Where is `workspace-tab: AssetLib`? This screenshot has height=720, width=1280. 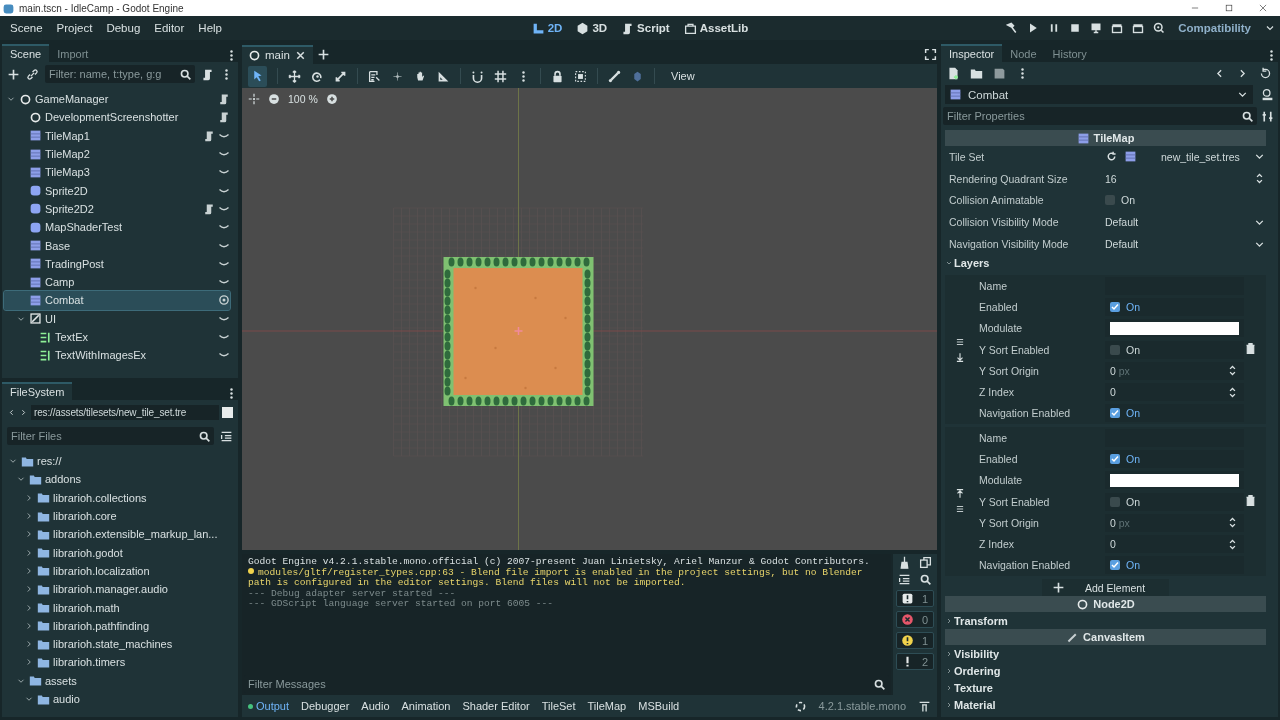
workspace-tab: AssetLib is located at coordinates (716, 28).